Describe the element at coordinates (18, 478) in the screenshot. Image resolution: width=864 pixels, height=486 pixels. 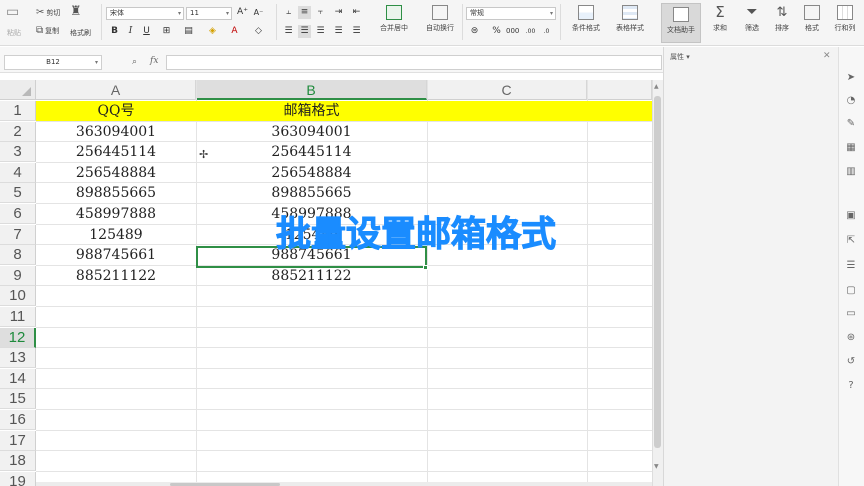
I see `row-header: 19` at that location.